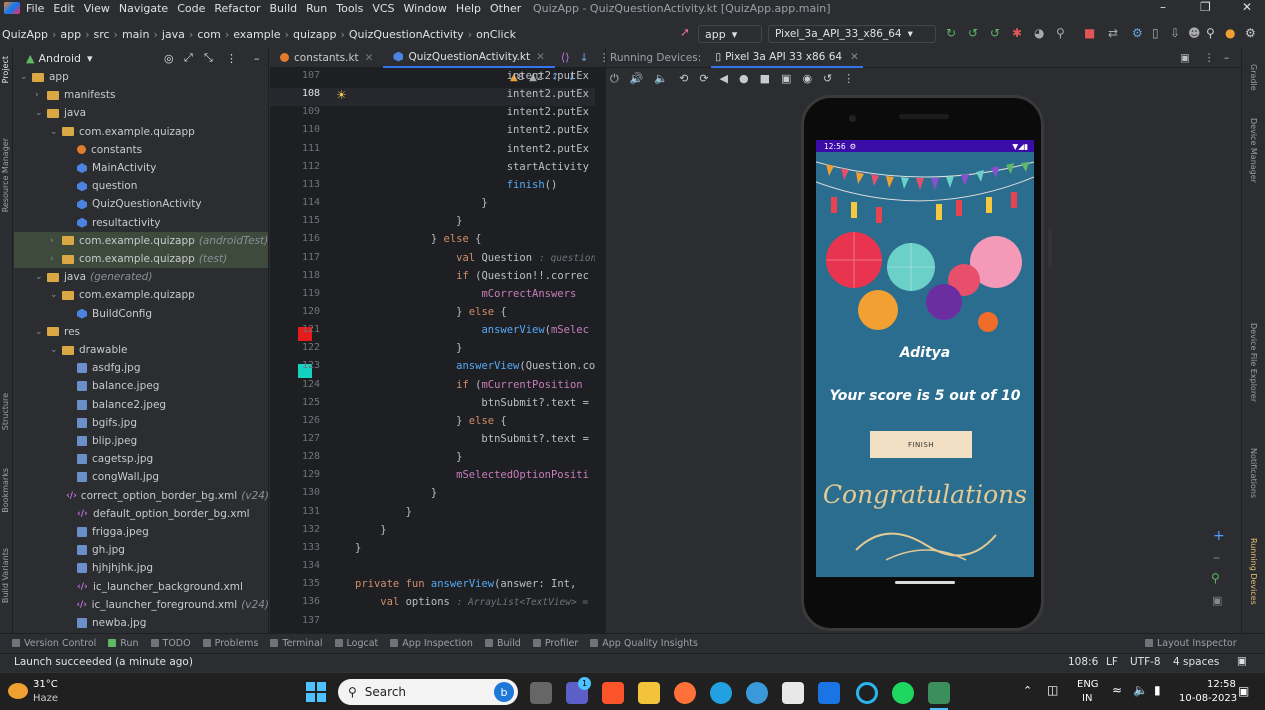 The width and height of the screenshot is (1265, 710). I want to click on file-encoding: UTF-8, so click(1145, 662).